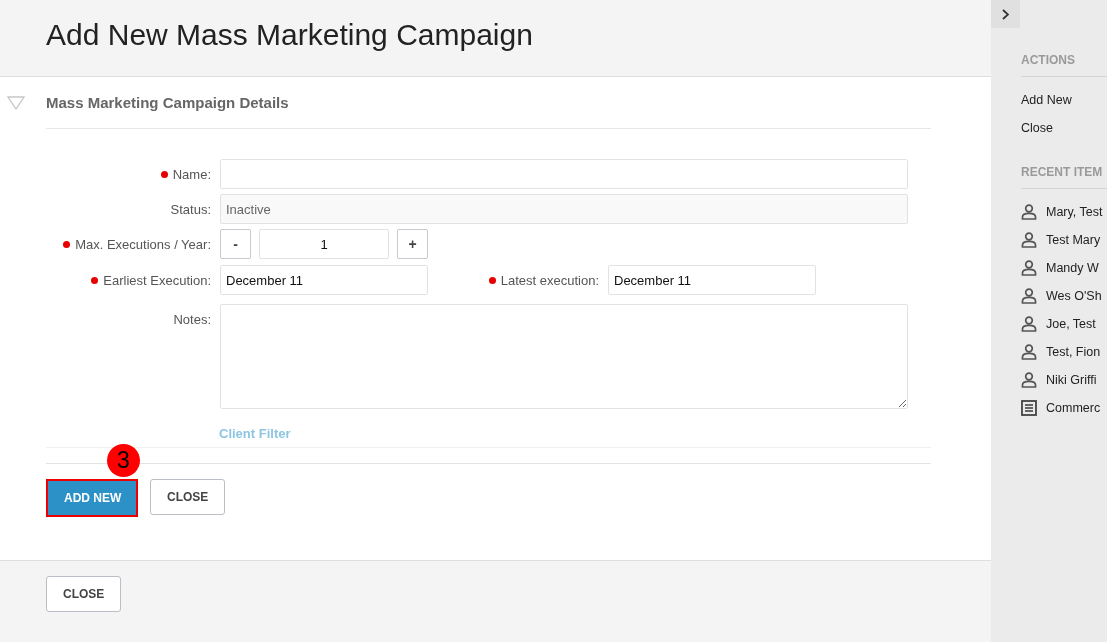 Image resolution: width=1107 pixels, height=642 pixels. Describe the element at coordinates (324, 244) in the screenshot. I see `number-field: 1` at that location.